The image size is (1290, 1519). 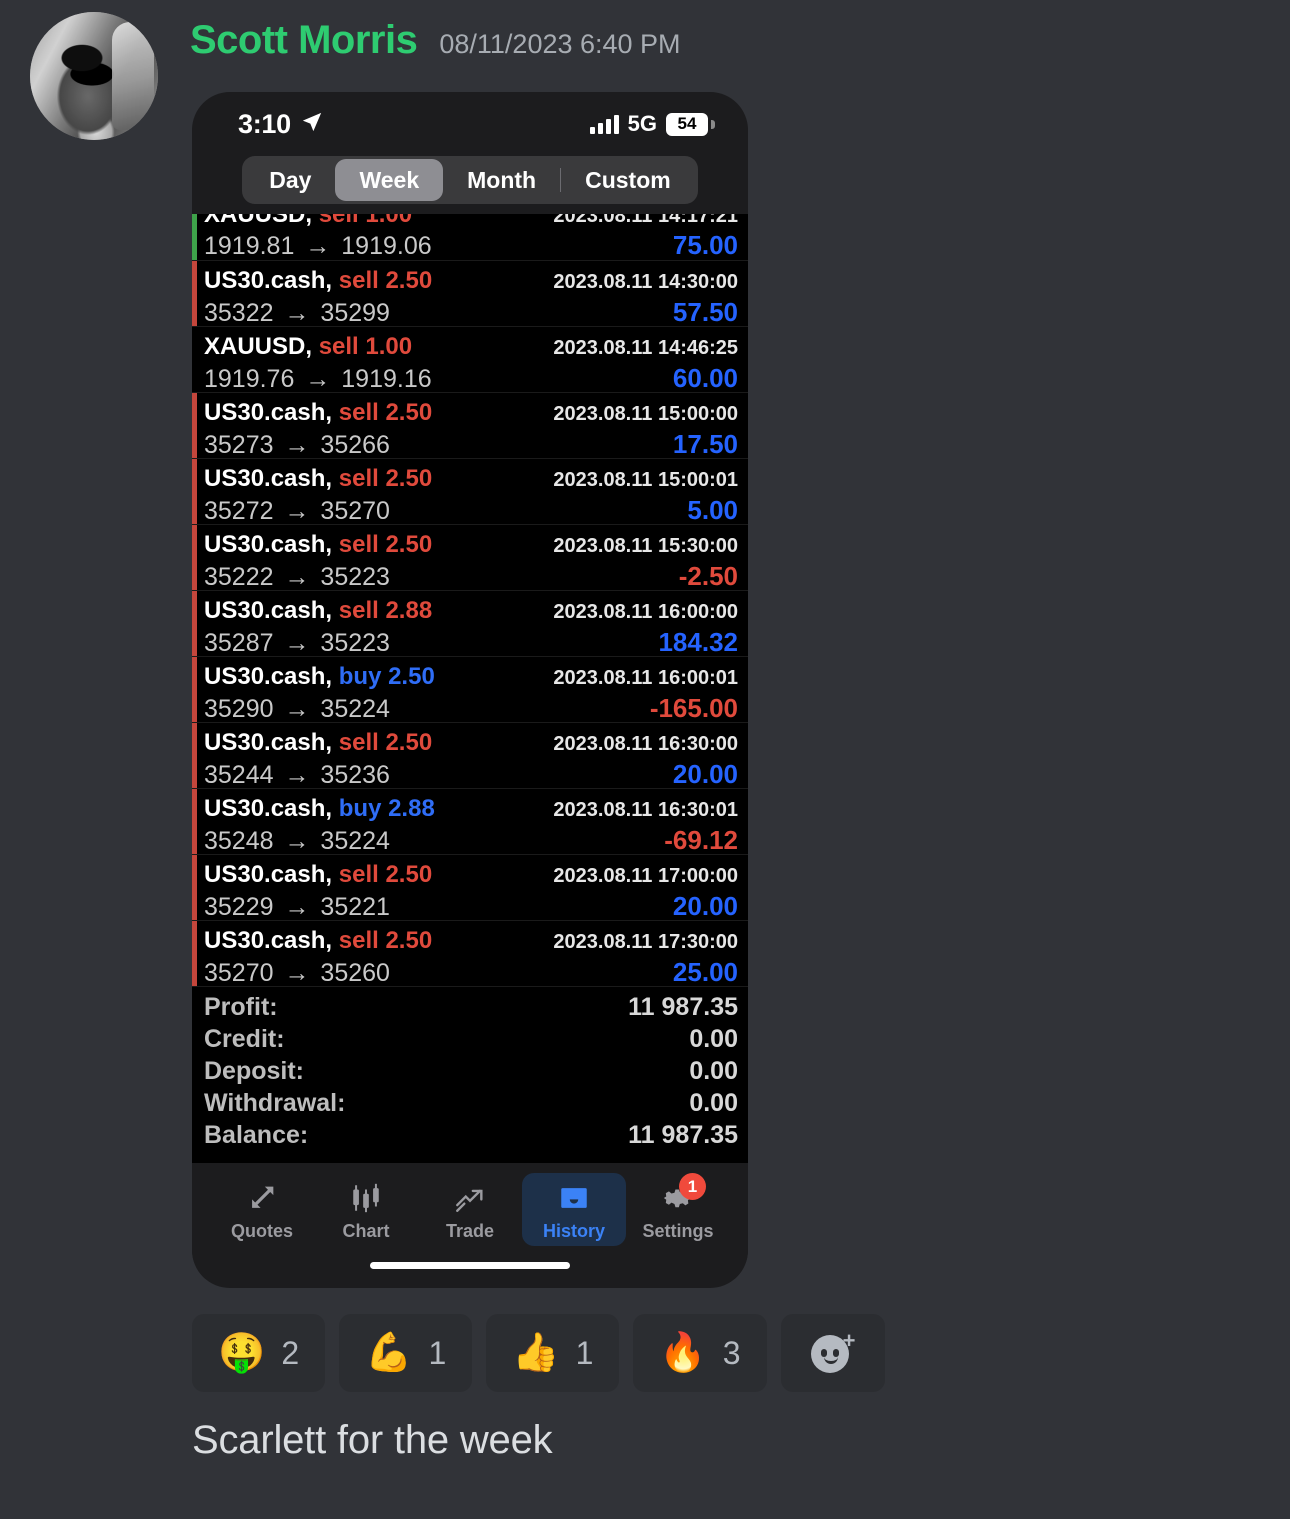 I want to click on trade-symbol: XAUUSD, sell 1.00, so click(x=308, y=346).